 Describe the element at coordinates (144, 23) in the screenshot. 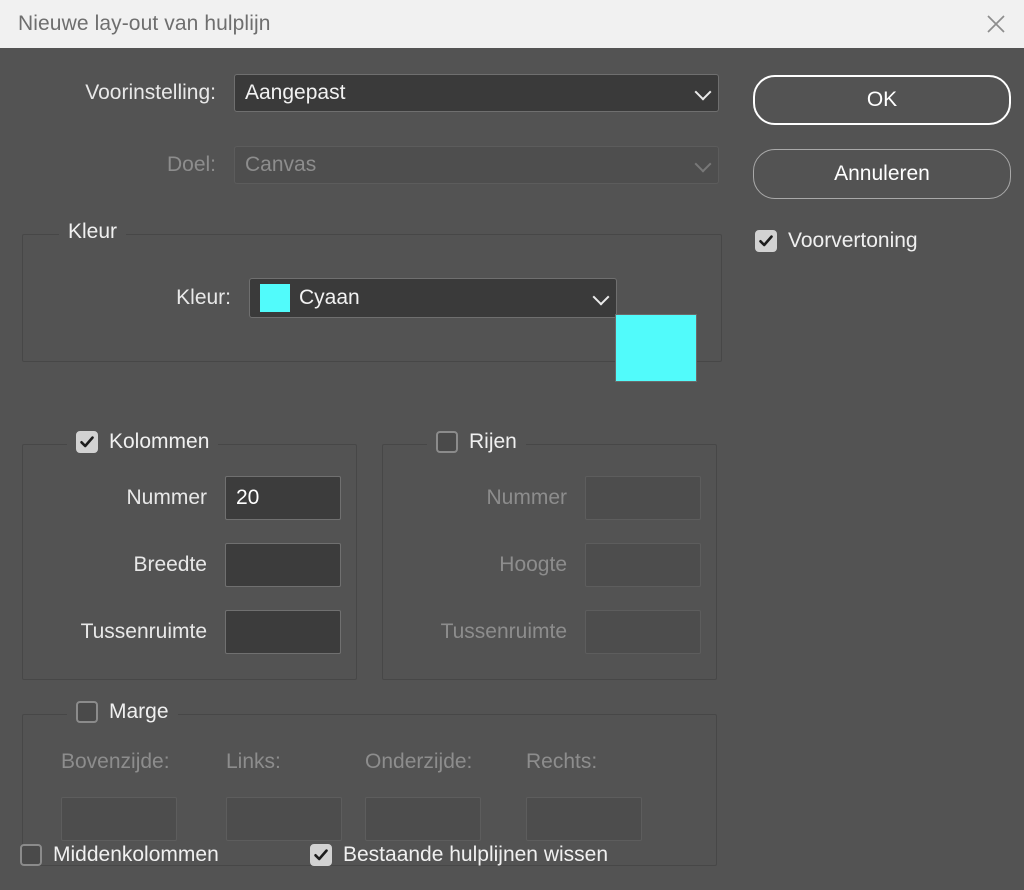

I see `window-title: Nieuwe lay-out van hulplijn` at that location.